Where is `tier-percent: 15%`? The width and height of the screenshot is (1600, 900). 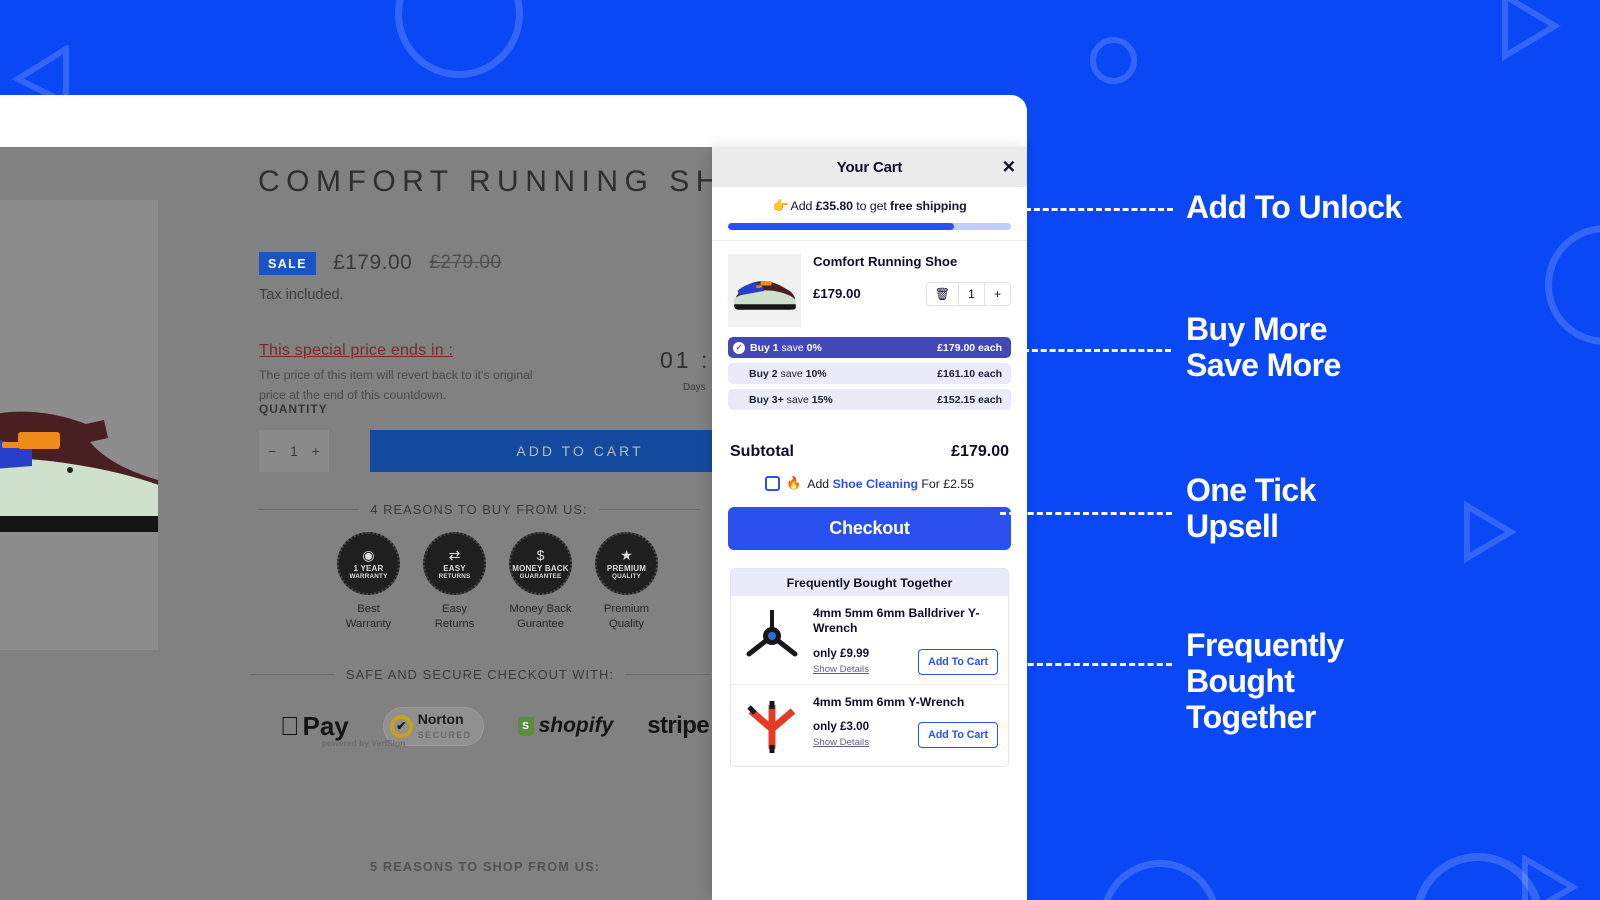 tier-percent: 15% is located at coordinates (822, 399).